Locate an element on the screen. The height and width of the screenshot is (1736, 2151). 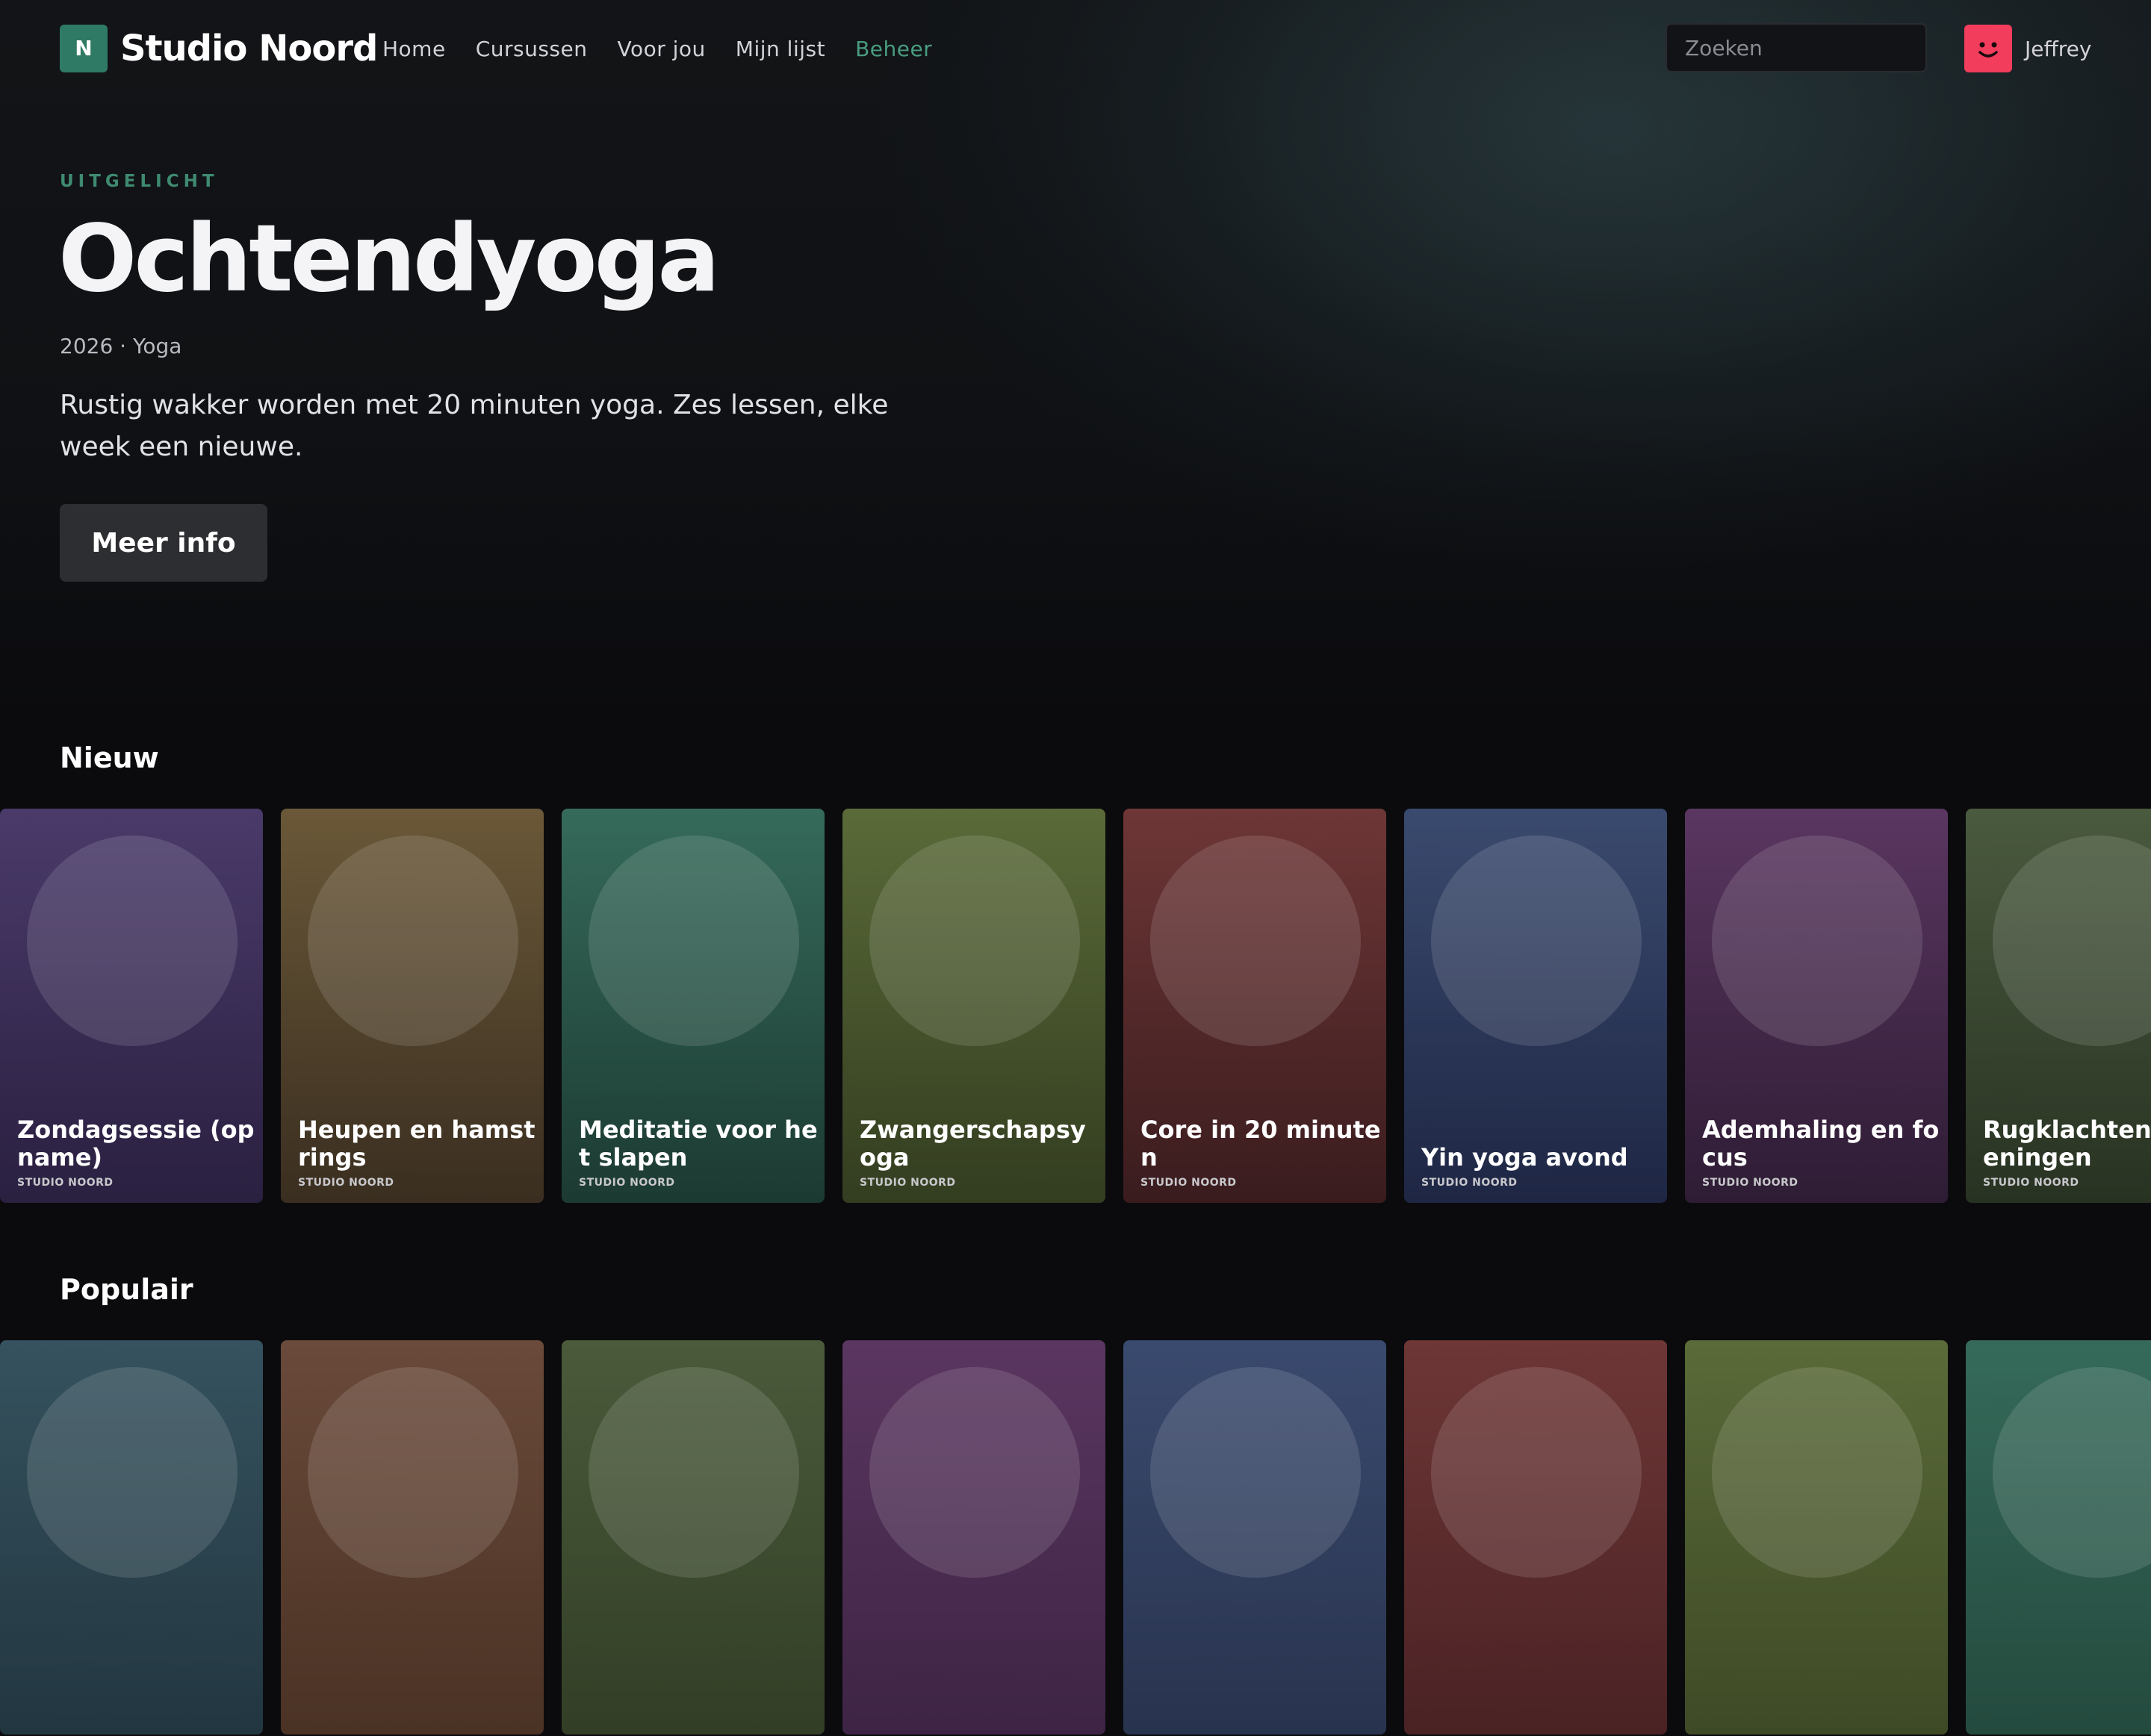
row-title-nieuw: Nieuw is located at coordinates (109, 757).